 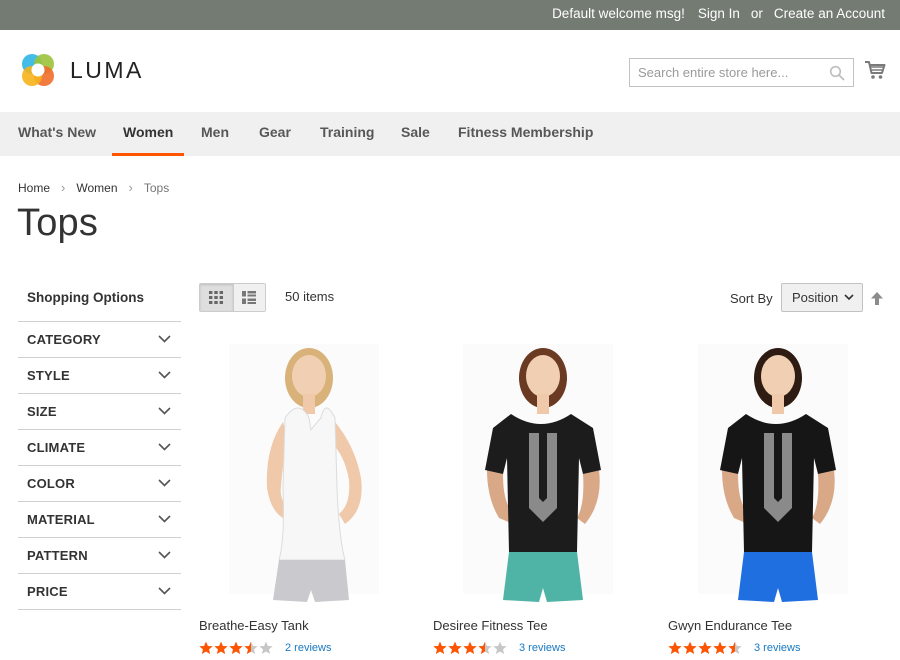 What do you see at coordinates (310, 296) in the screenshot?
I see `toolbar-amount: 50 items` at bounding box center [310, 296].